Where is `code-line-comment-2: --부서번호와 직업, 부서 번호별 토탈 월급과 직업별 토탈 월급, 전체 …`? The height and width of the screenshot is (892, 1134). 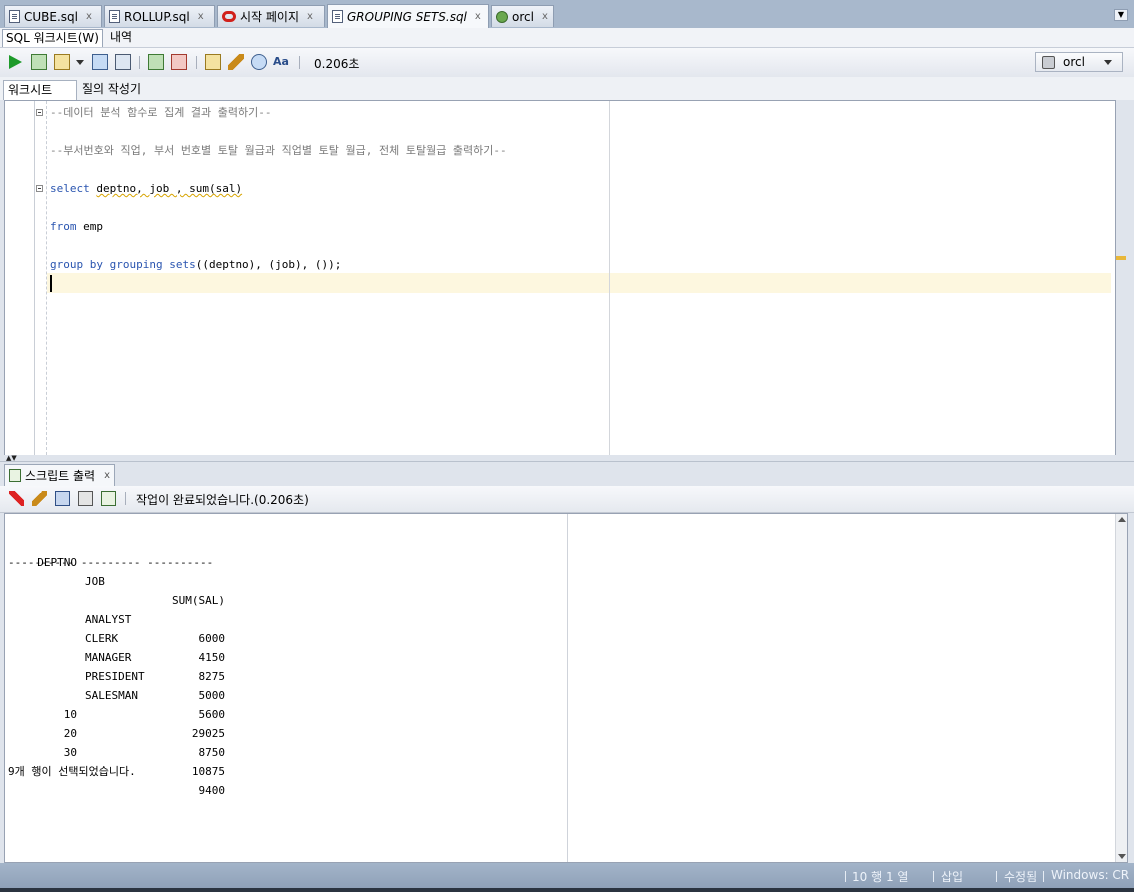 code-line-comment-2: --부서번호와 직업, 부서 번호별 토탈 월급과 직업별 토탈 월급, 전체 … is located at coordinates (278, 150).